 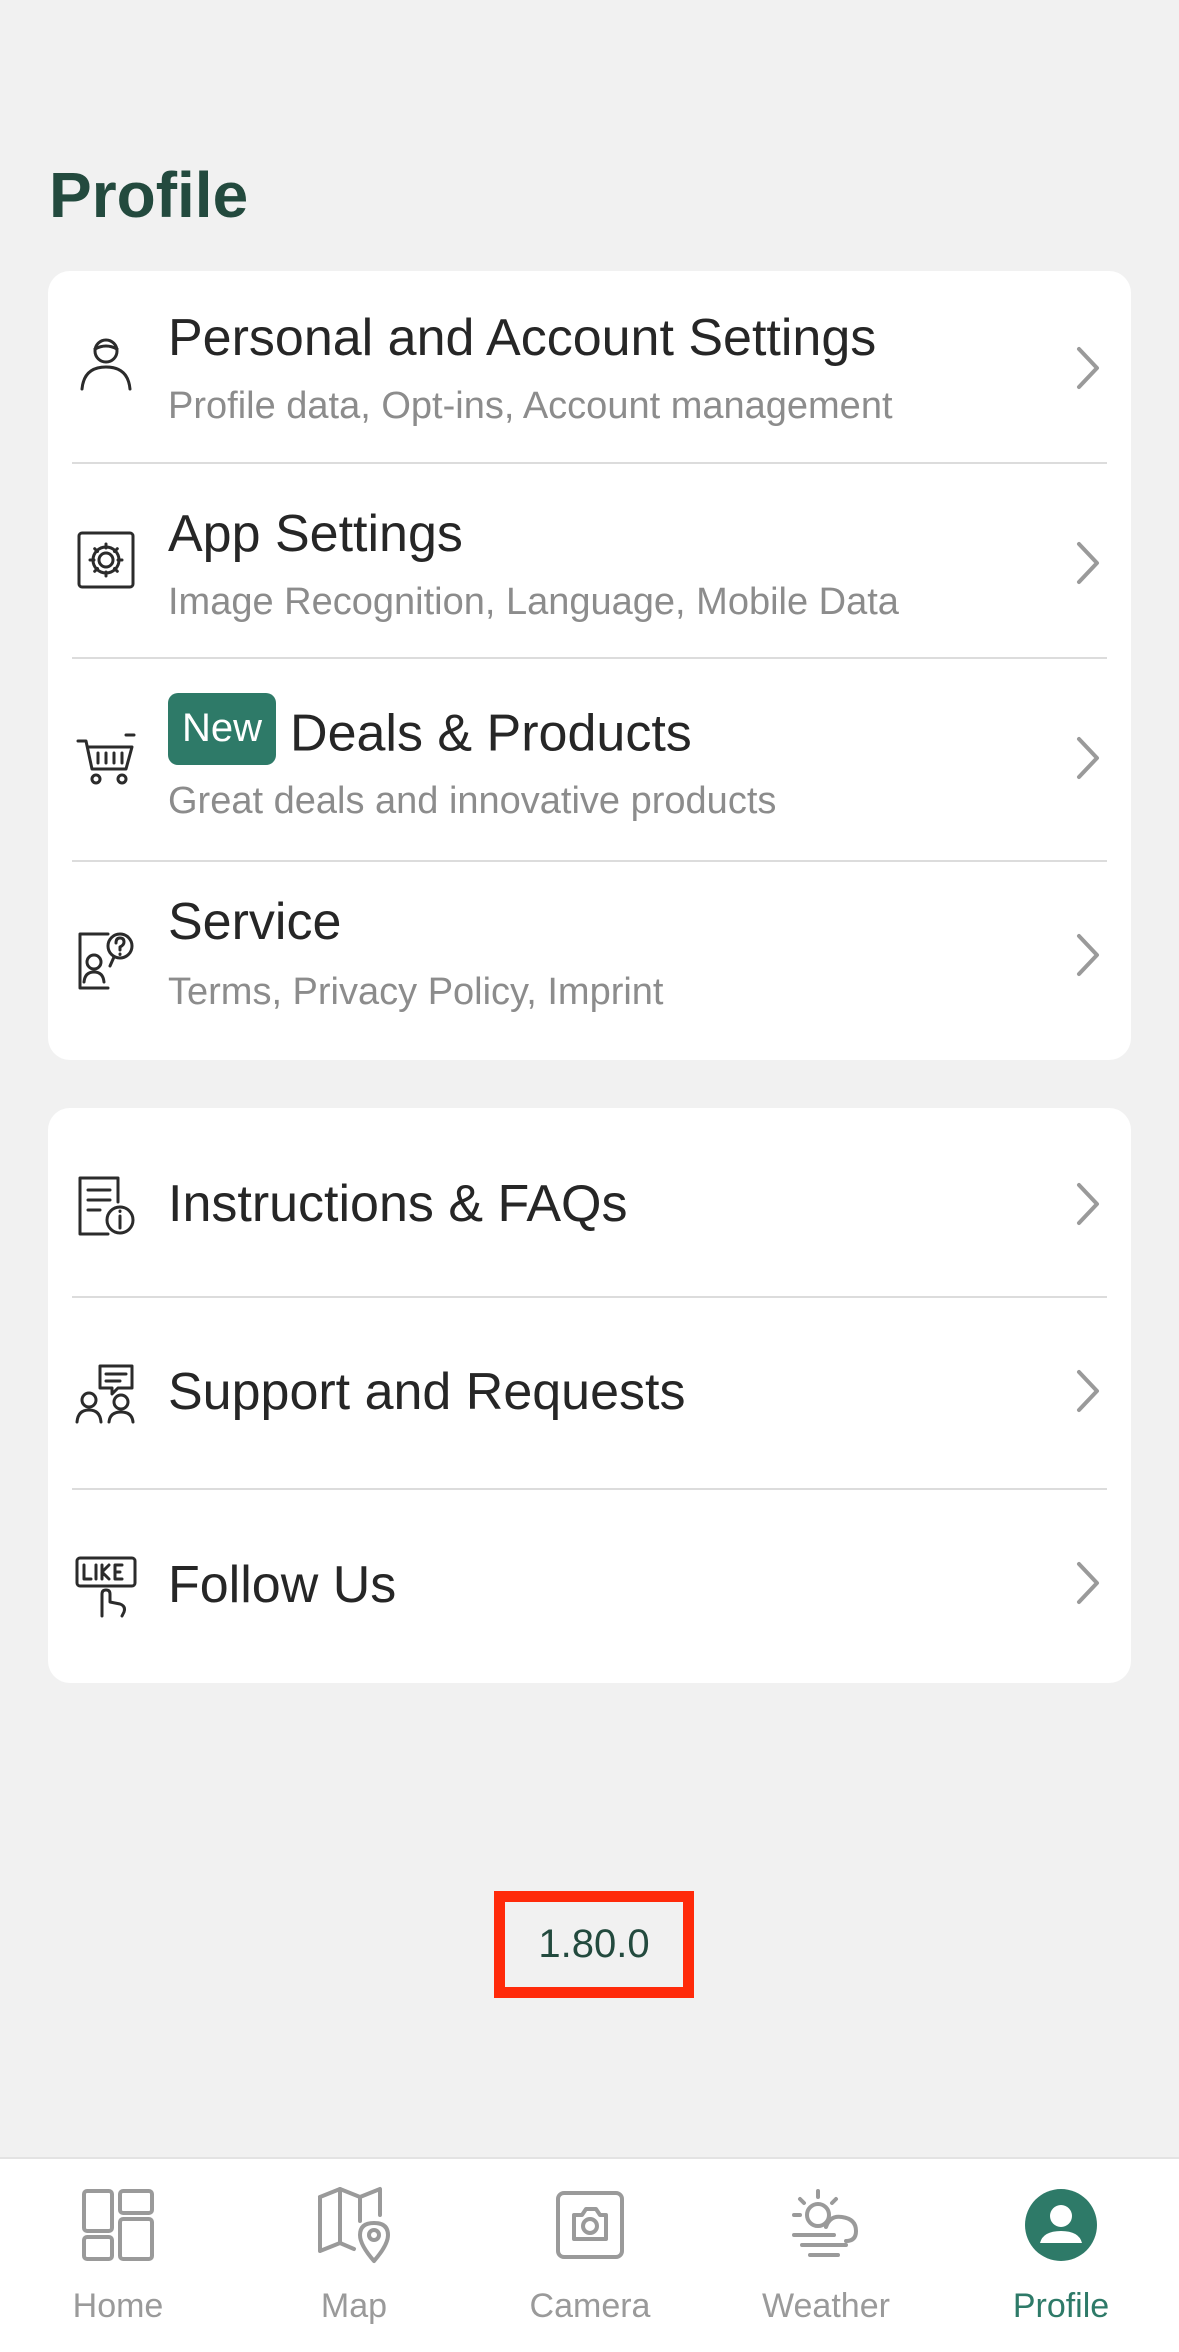 I want to click on like-icon, so click(x=106, y=1586).